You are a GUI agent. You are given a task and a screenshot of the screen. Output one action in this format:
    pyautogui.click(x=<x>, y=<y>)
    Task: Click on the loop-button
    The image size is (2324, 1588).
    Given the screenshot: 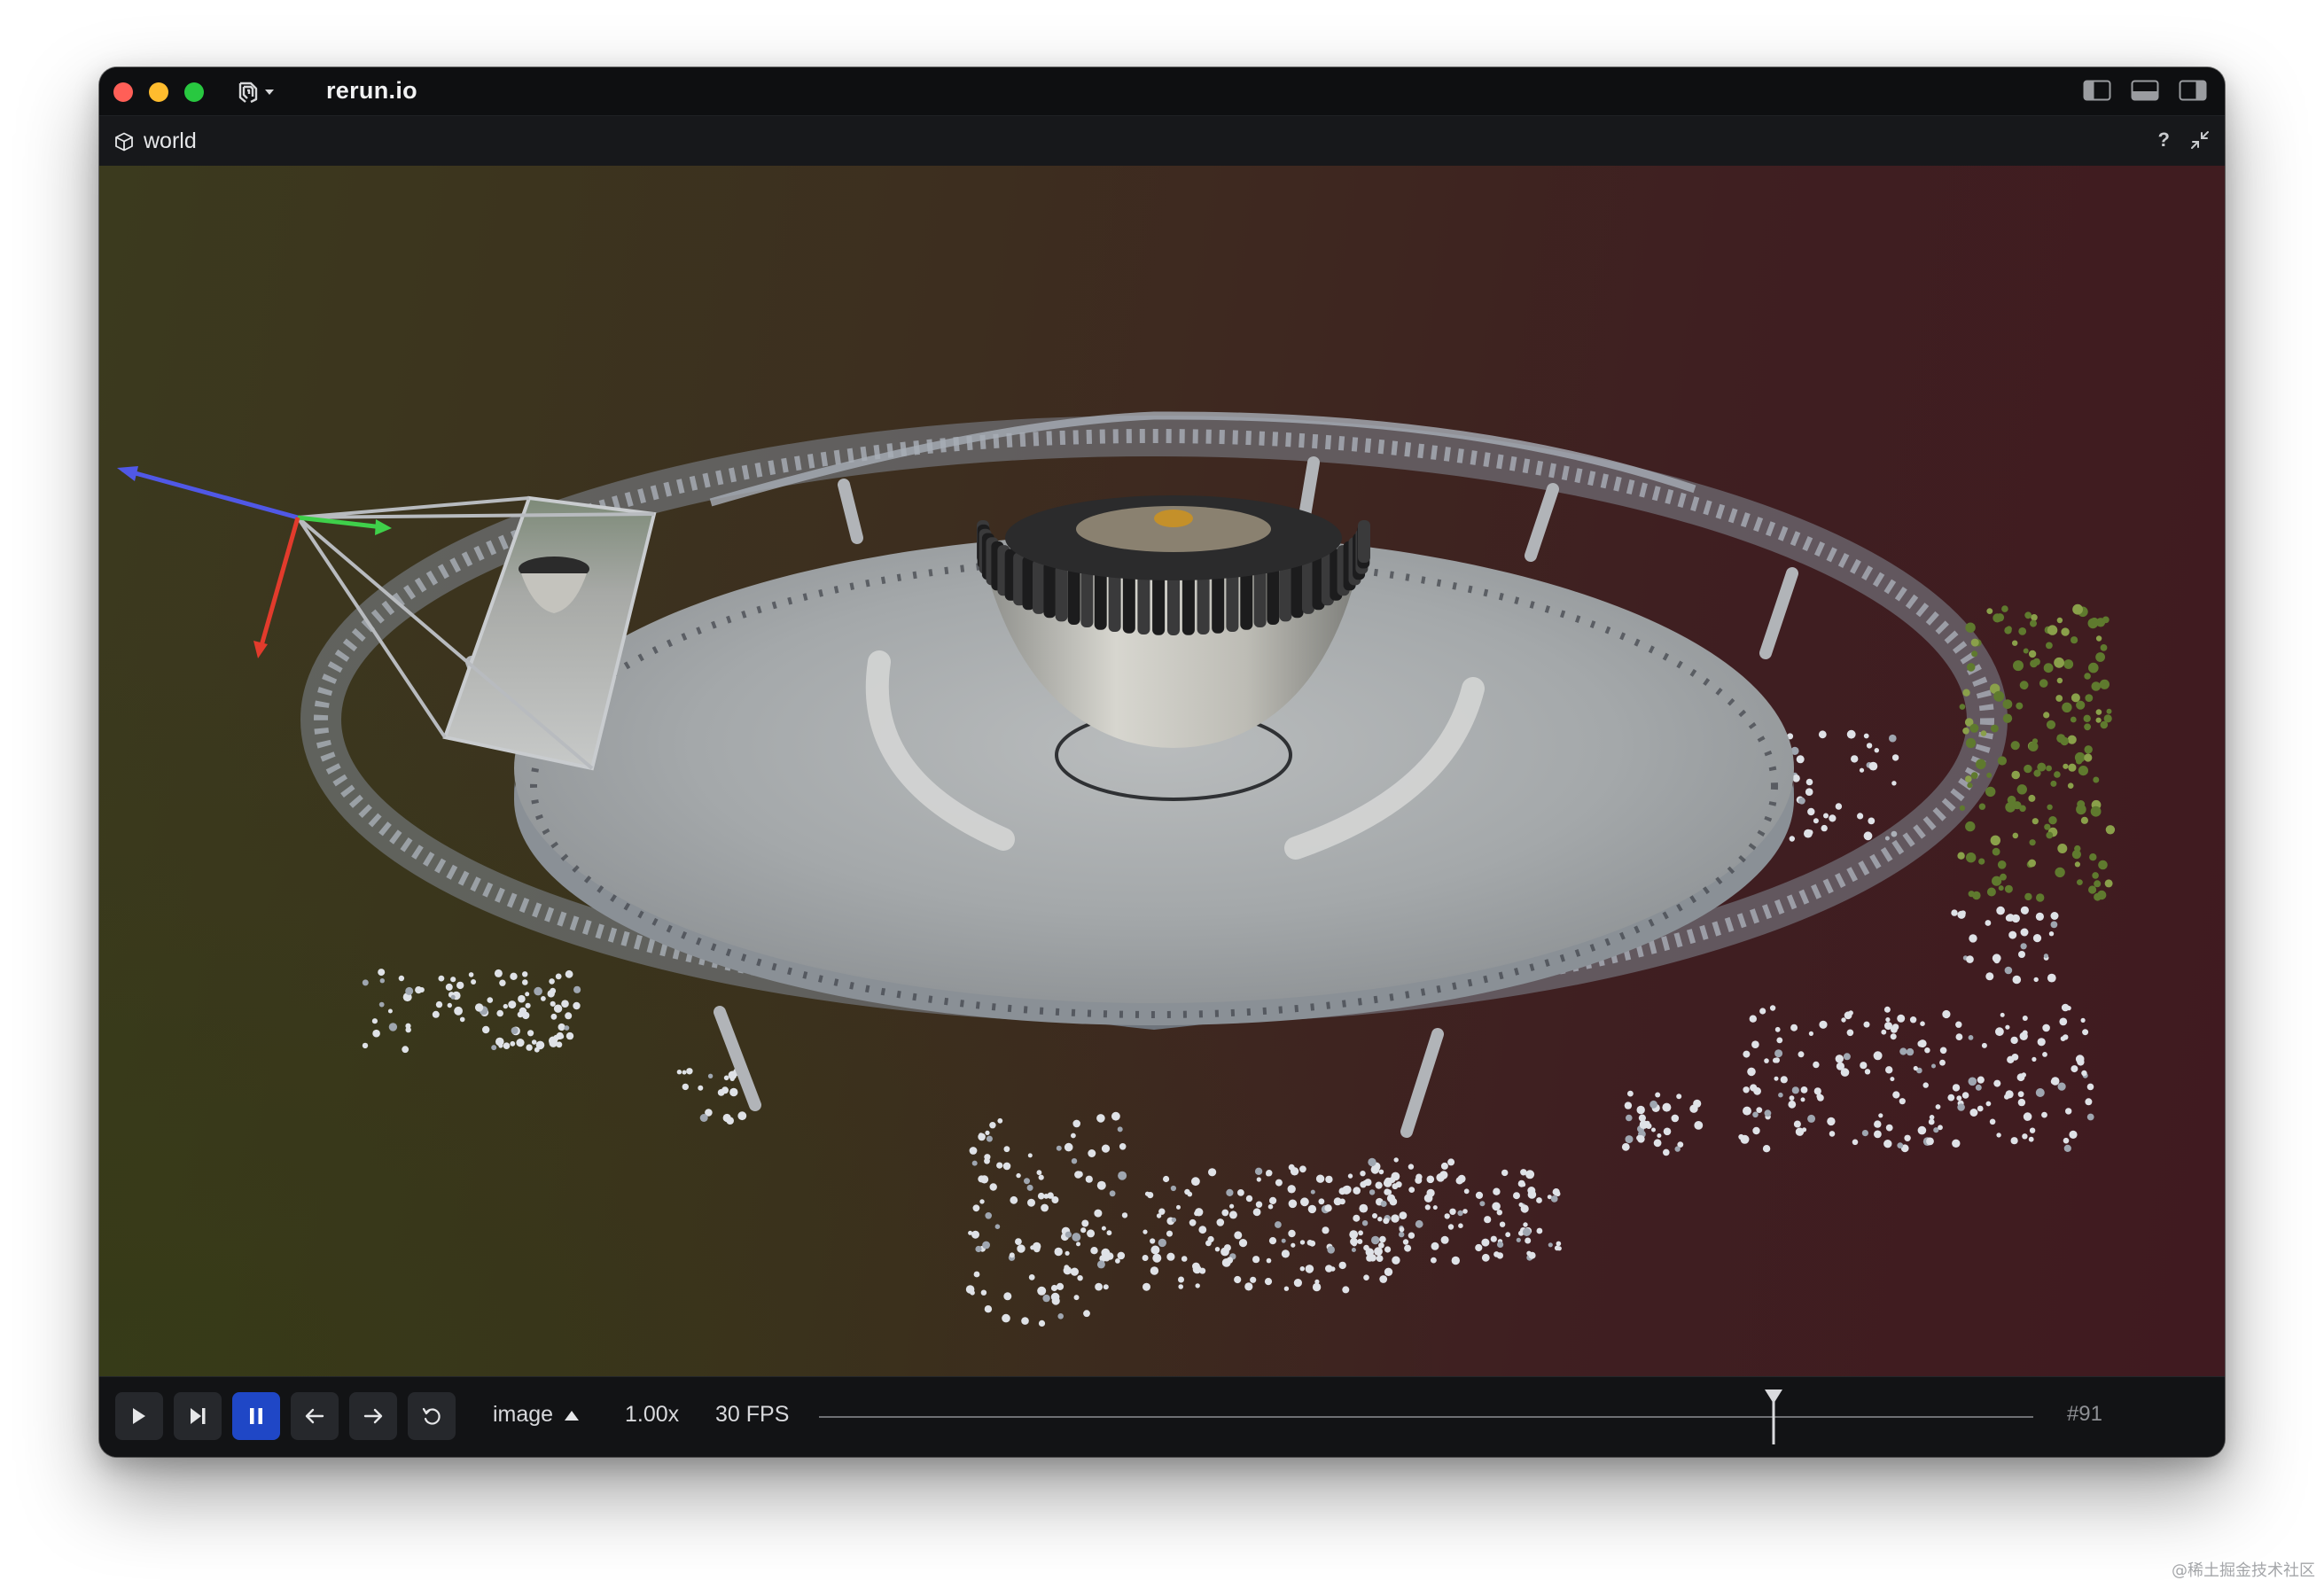 What is the action you would take?
    pyautogui.click(x=432, y=1416)
    